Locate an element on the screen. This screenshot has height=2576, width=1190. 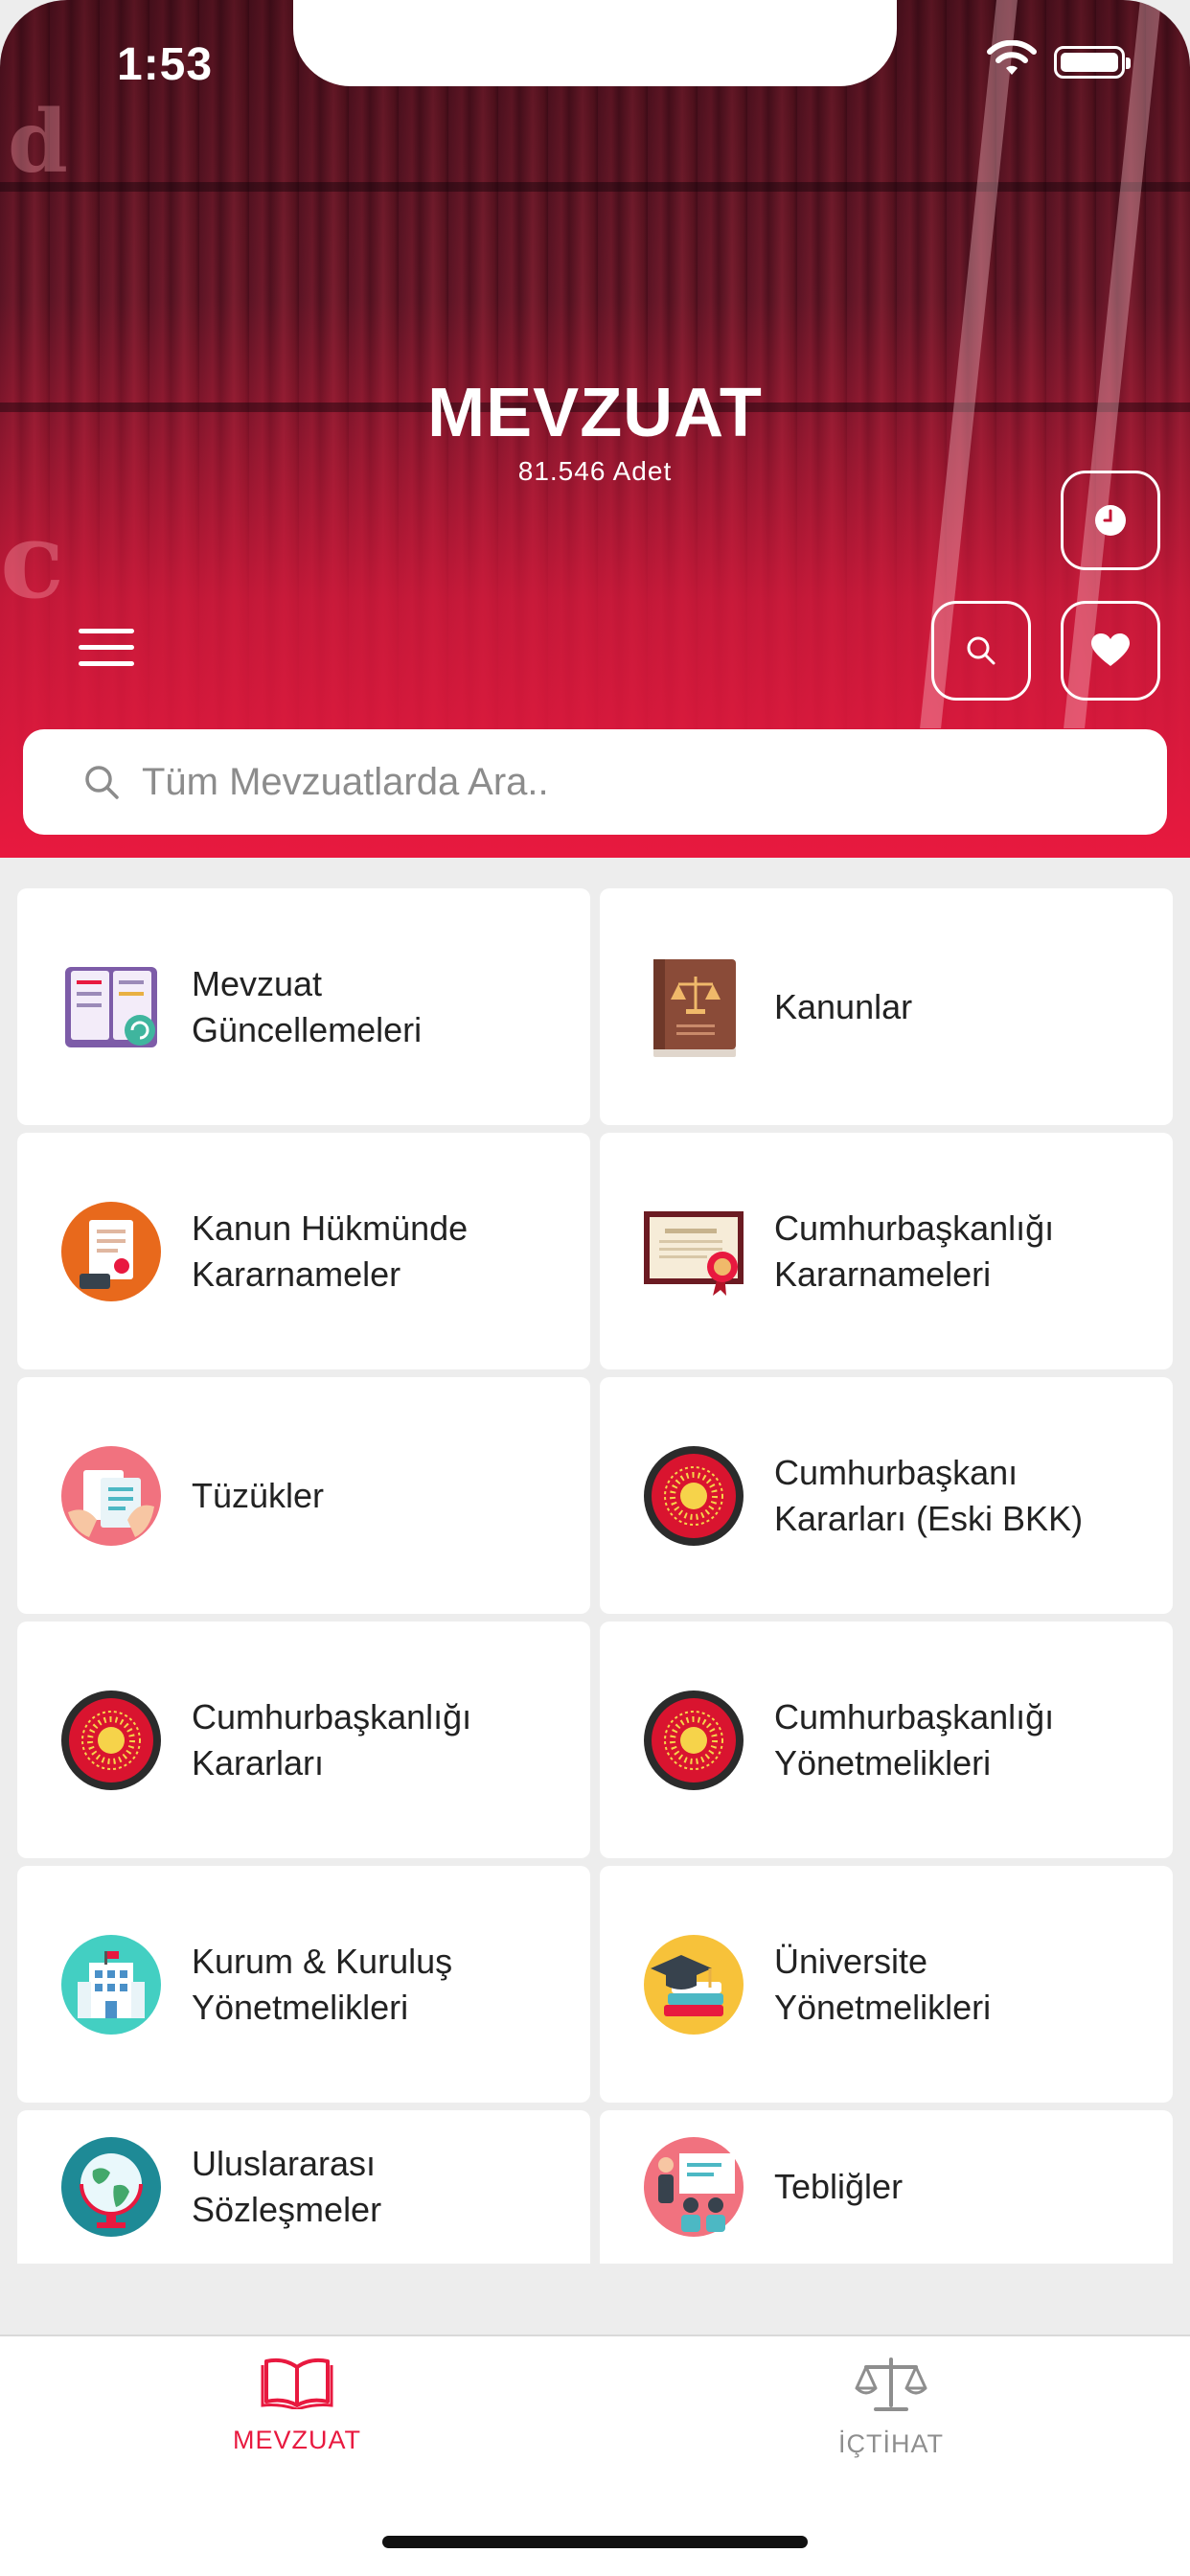
category-card-uluslararasi-sozlesmeler: Uluslararası Sözleşmeler is located at coordinates (303, 2187).